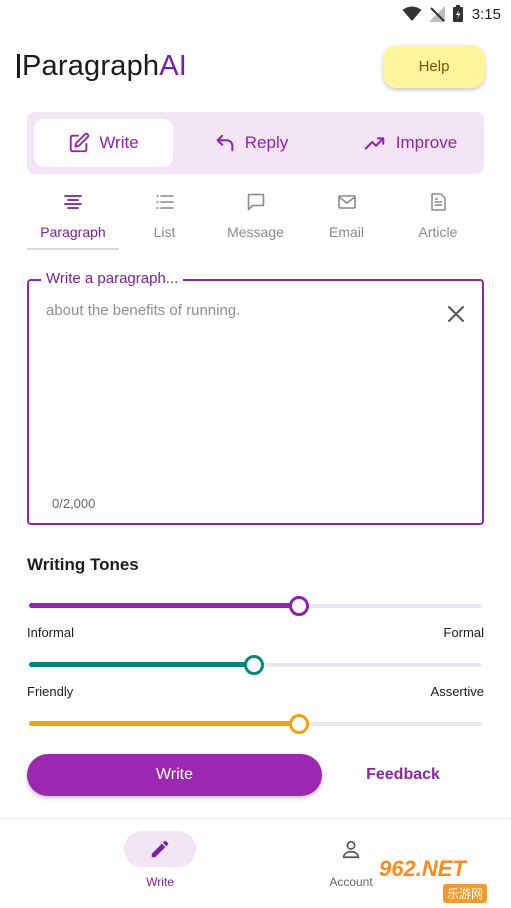 This screenshot has width=511, height=908. I want to click on app-logo: ParagraphAI, so click(102, 66).